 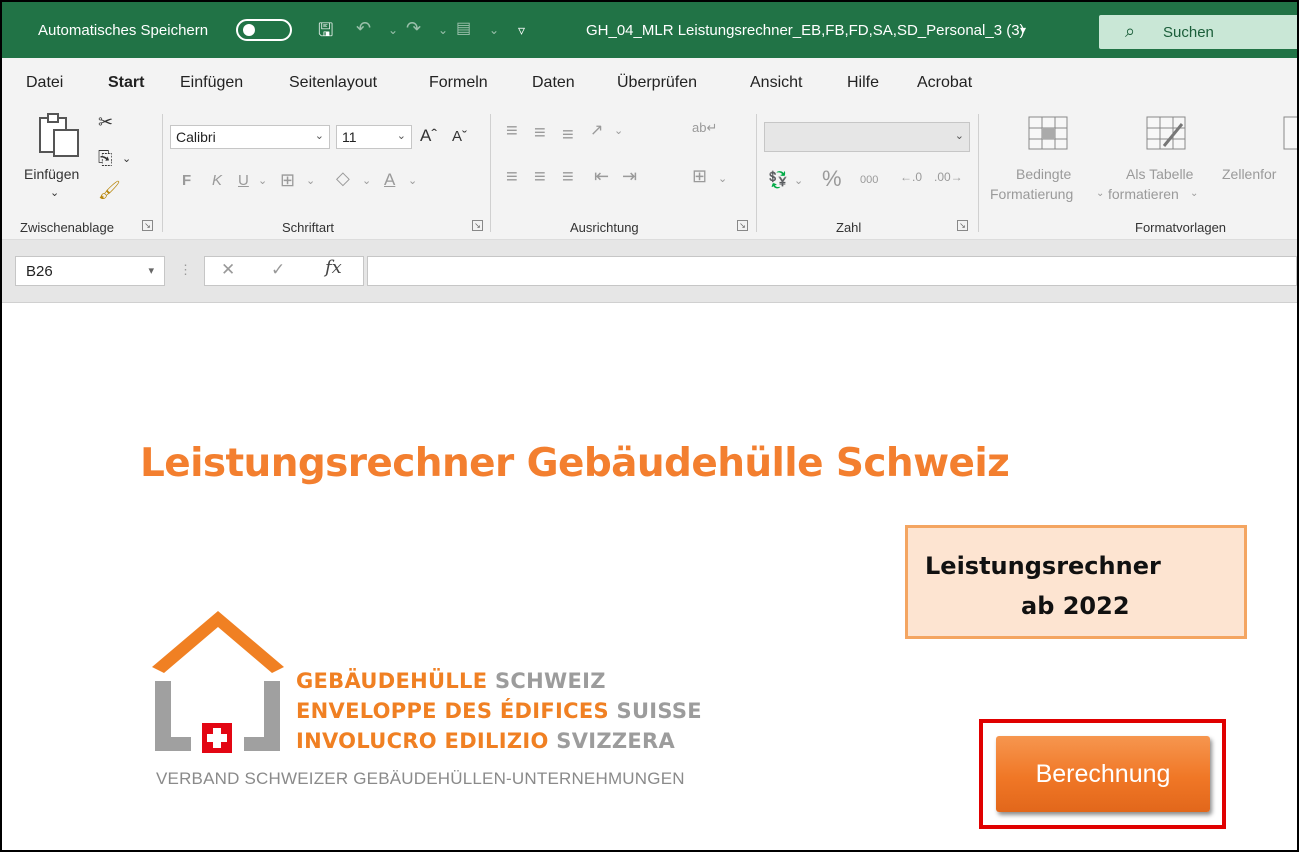 I want to click on align-center-icon: ≡, so click(x=540, y=177).